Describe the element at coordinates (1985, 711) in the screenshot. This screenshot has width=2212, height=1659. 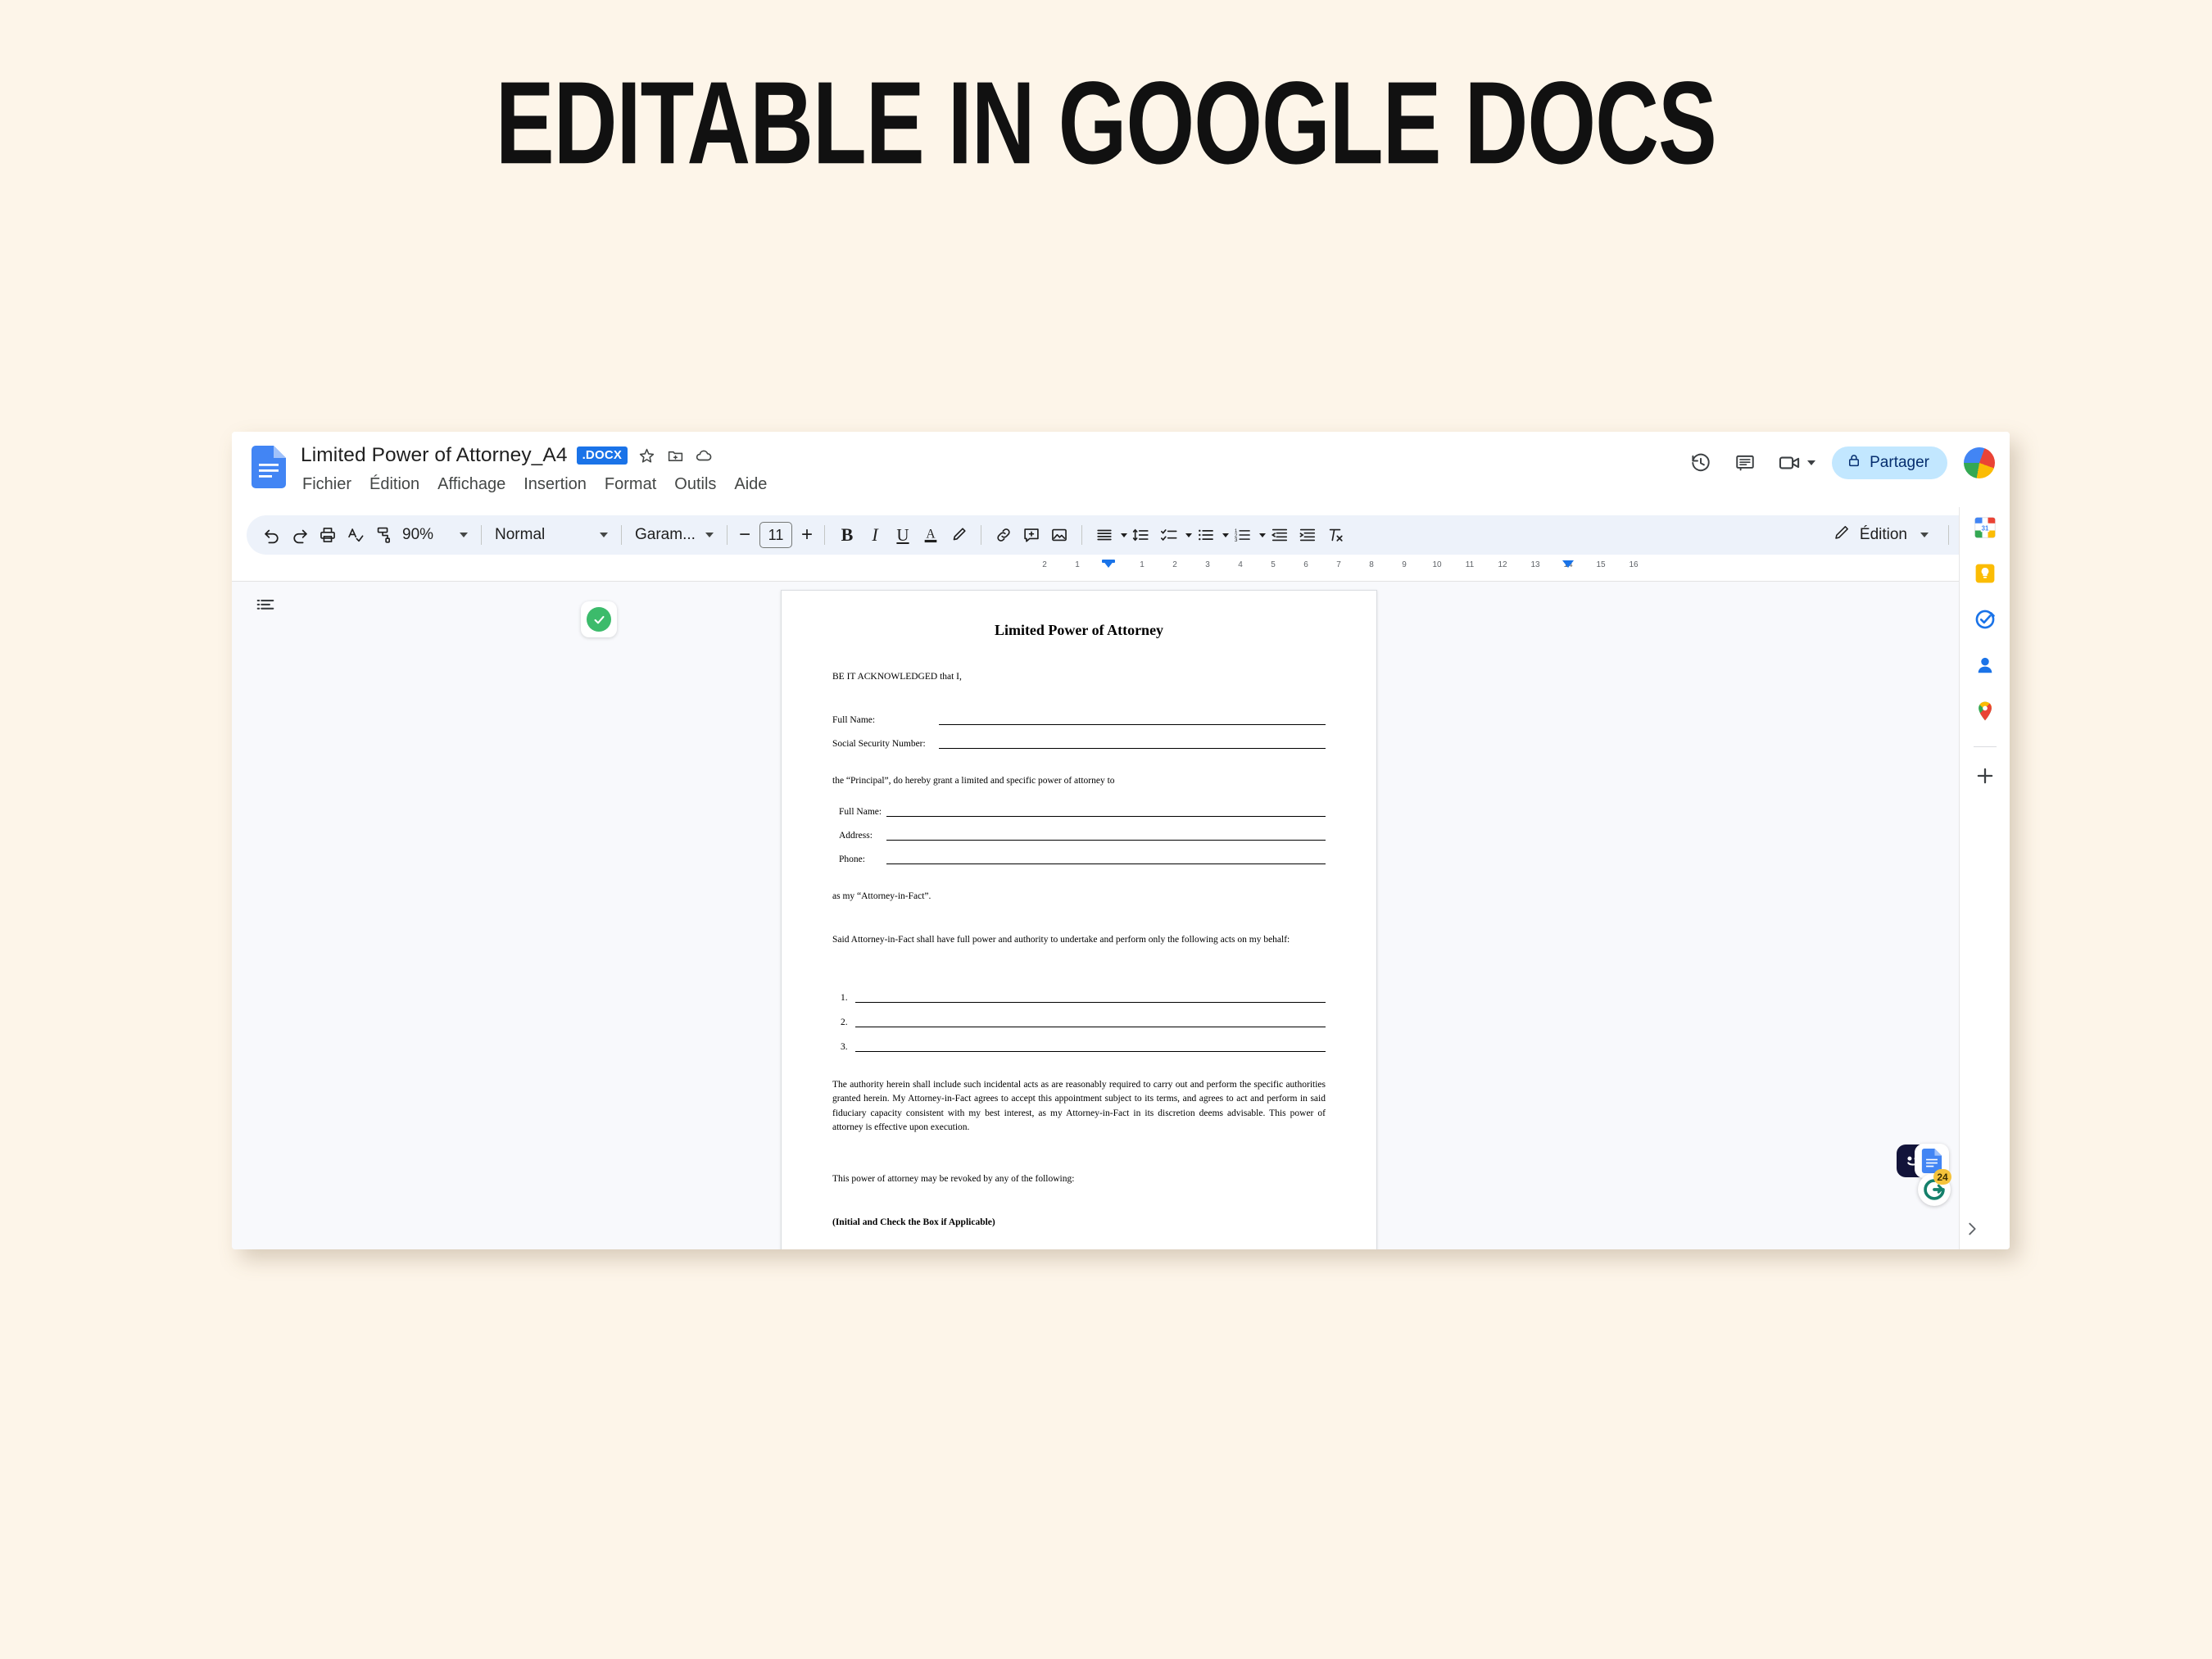
I see `google-maps-icon` at that location.